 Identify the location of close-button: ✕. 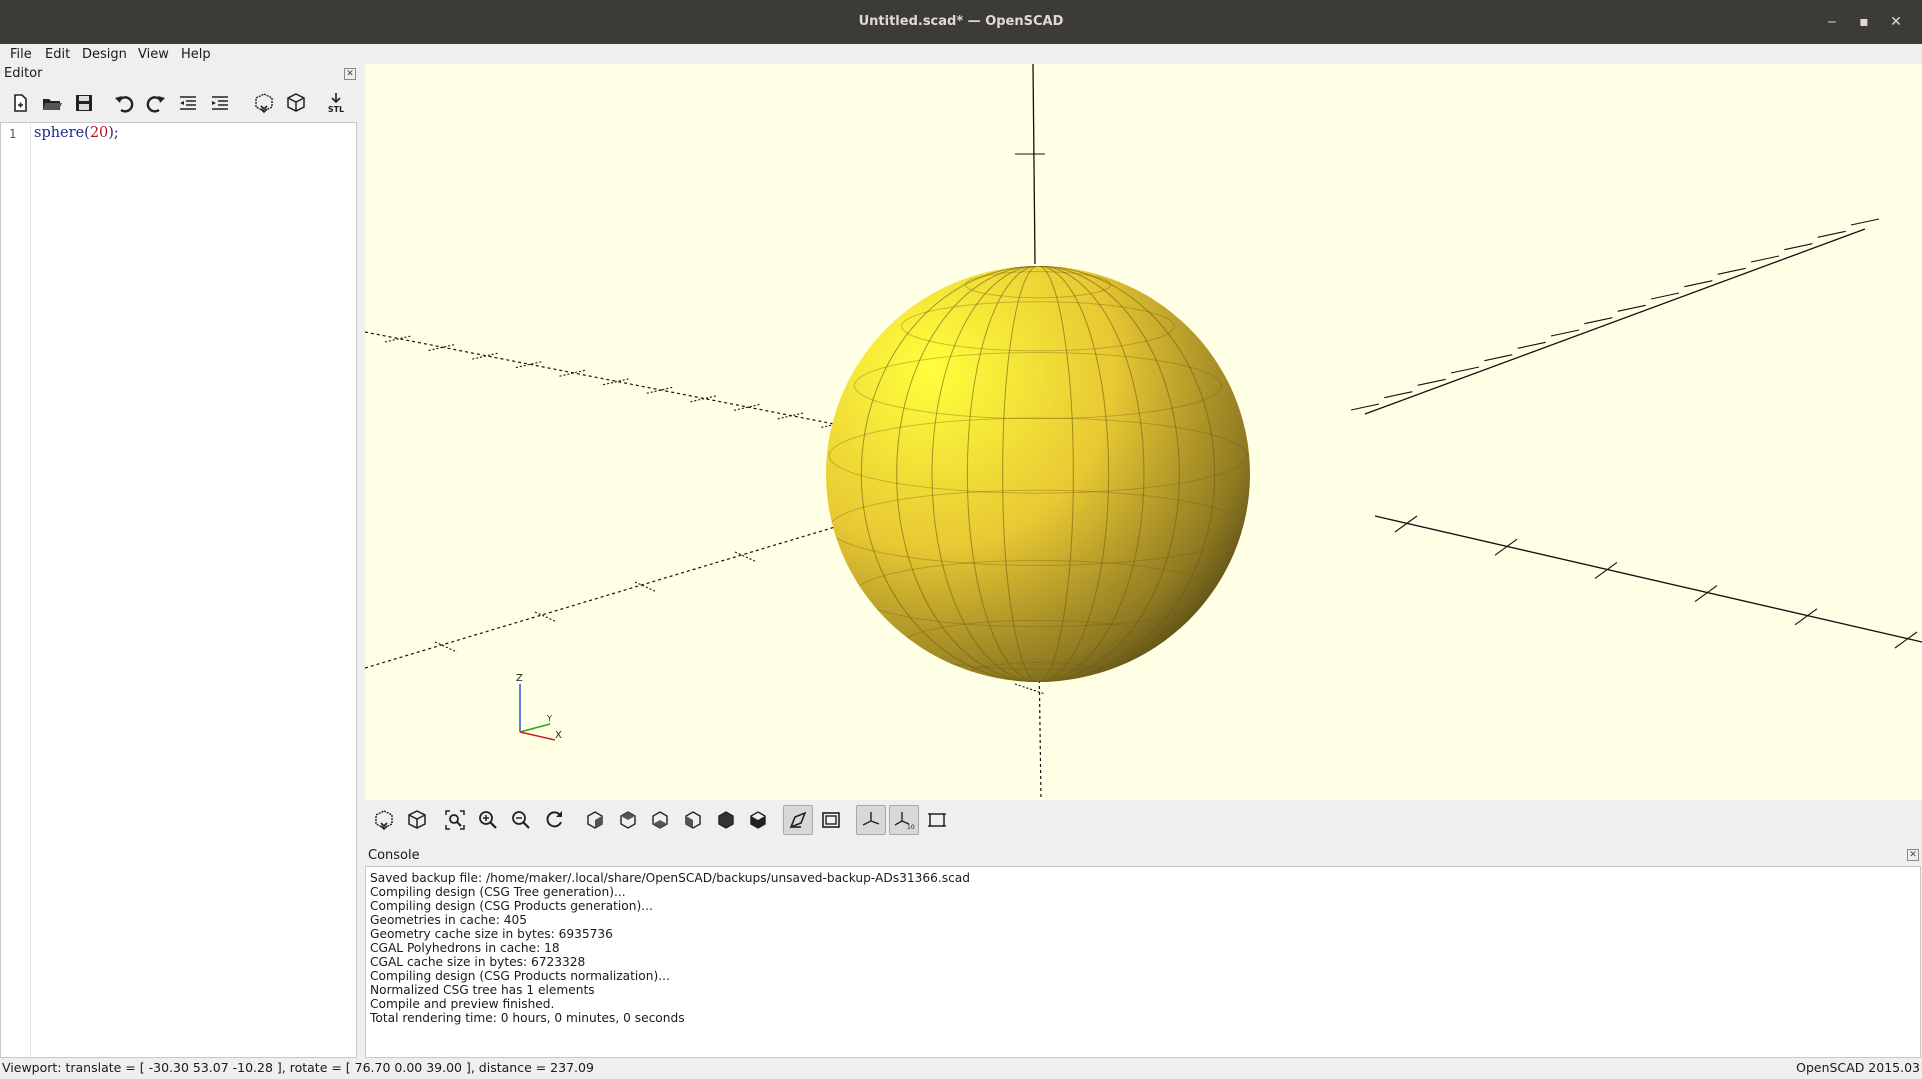
(1896, 22).